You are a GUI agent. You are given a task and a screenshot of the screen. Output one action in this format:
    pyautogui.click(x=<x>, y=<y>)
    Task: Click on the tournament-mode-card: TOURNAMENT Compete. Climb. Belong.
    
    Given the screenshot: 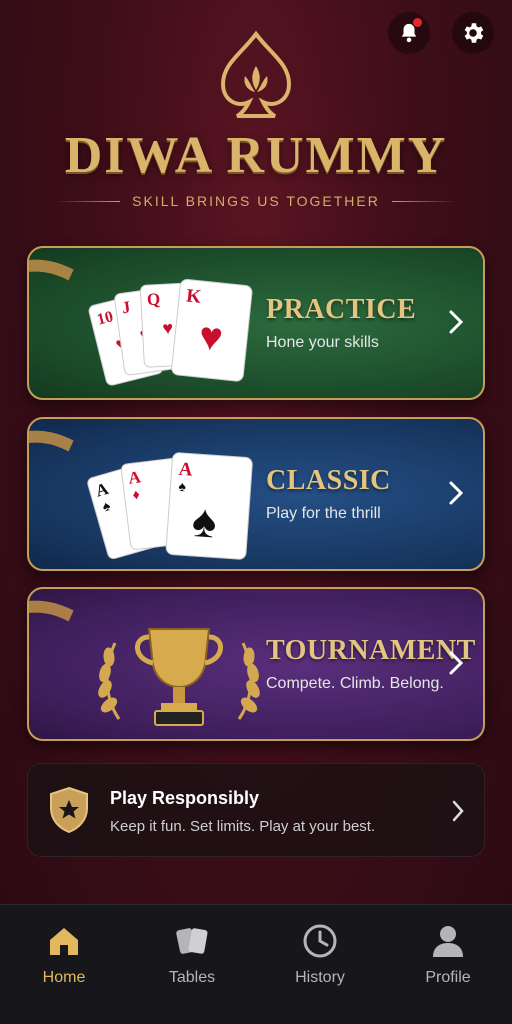 What is the action you would take?
    pyautogui.click(x=256, y=664)
    